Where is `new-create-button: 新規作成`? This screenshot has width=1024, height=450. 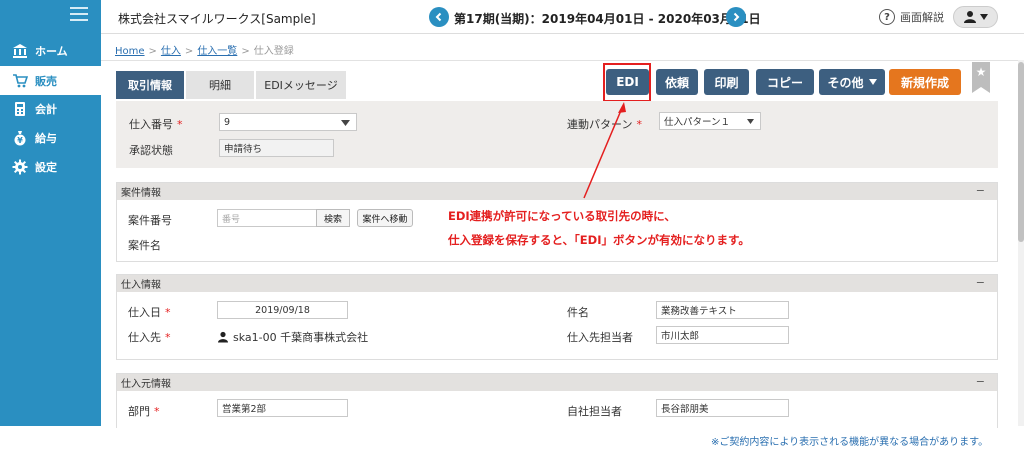 new-create-button: 新規作成 is located at coordinates (925, 82).